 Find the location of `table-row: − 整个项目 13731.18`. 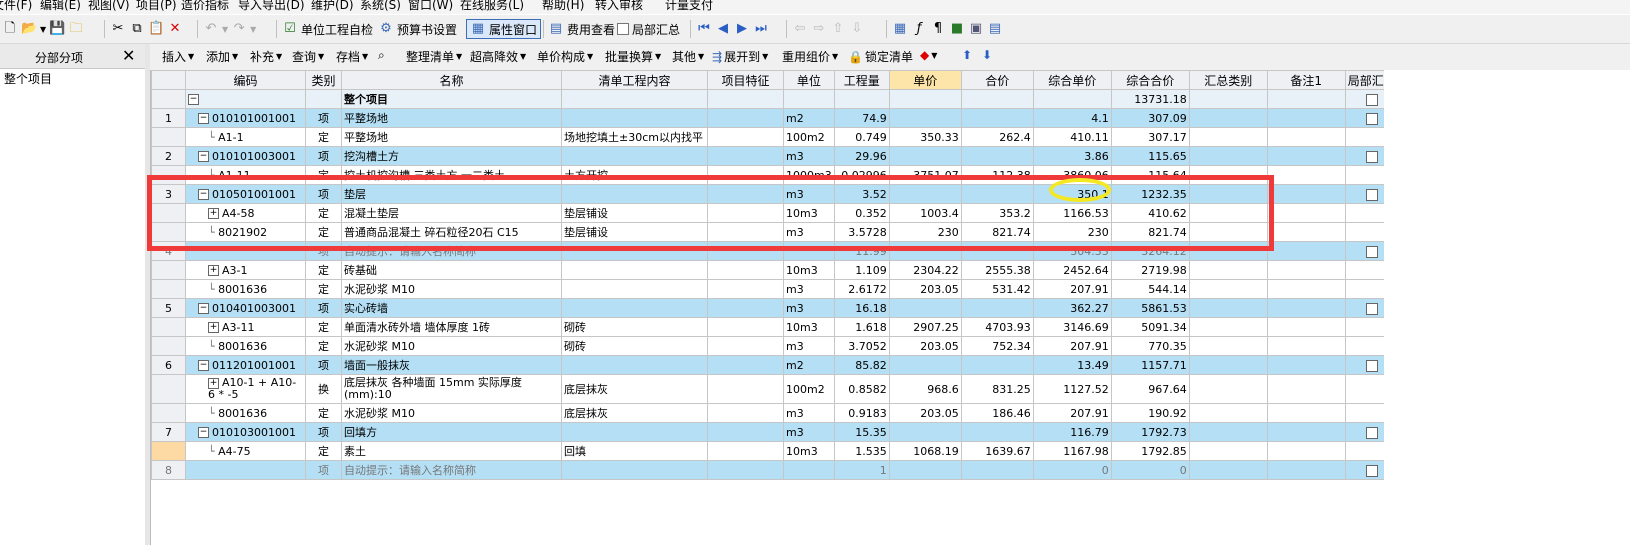

table-row: − 整个项目 13731.18 is located at coordinates (775, 99).